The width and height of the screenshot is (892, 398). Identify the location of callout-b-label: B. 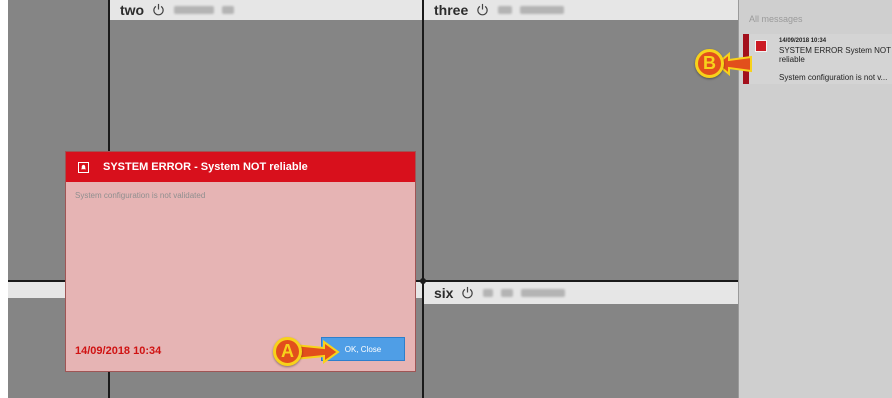
(709, 63).